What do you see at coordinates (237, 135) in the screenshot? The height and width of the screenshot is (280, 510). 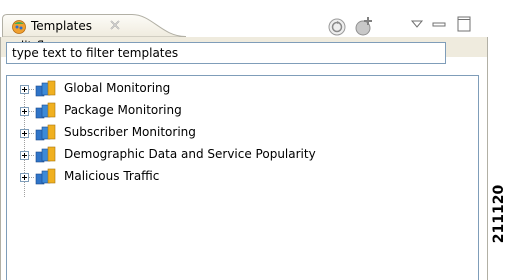 I see `tree-item-subscriber-monitoring: Subscriber Monitoring` at bounding box center [237, 135].